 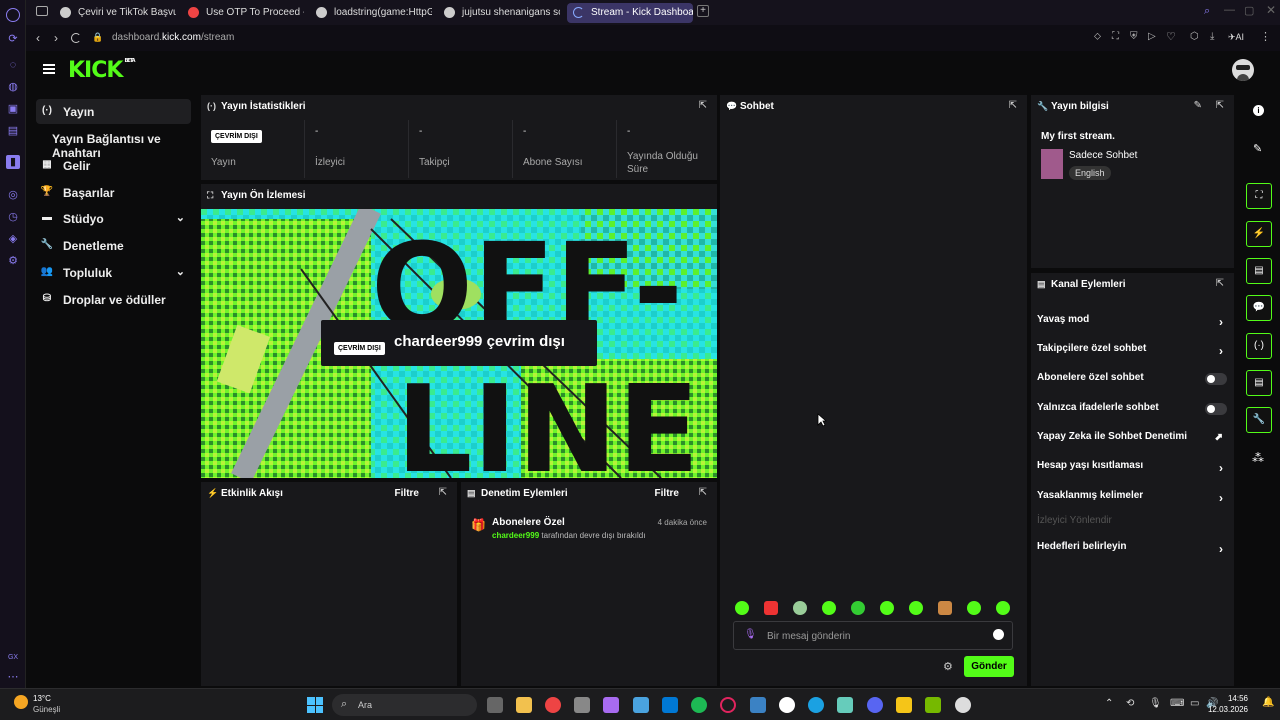 What do you see at coordinates (1194, 36) in the screenshot?
I see `extensions-icon: ⬡` at bounding box center [1194, 36].